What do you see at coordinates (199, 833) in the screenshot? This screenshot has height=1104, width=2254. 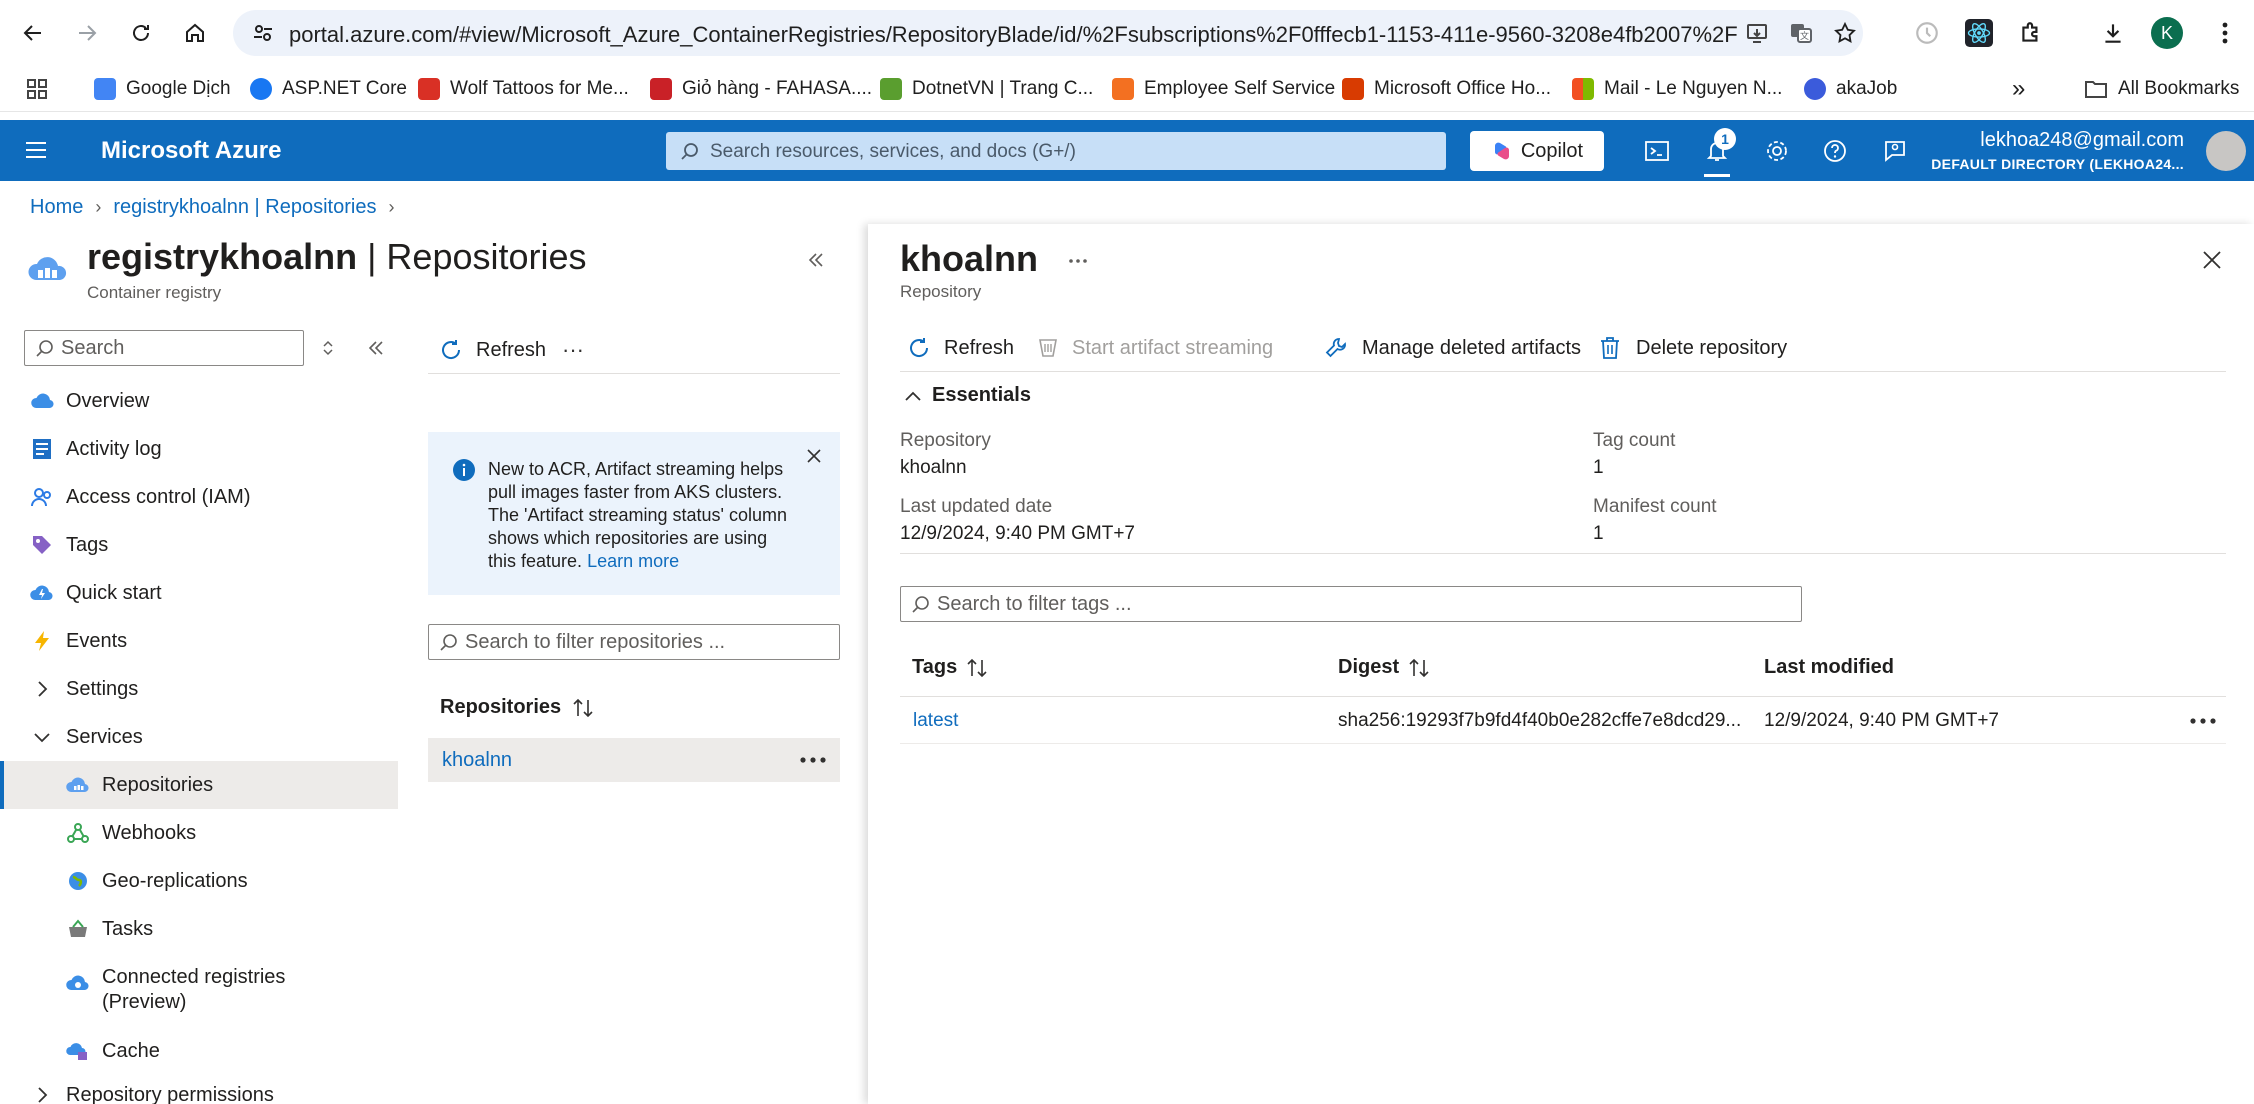 I see `nav-webhooks: Webhooks` at bounding box center [199, 833].